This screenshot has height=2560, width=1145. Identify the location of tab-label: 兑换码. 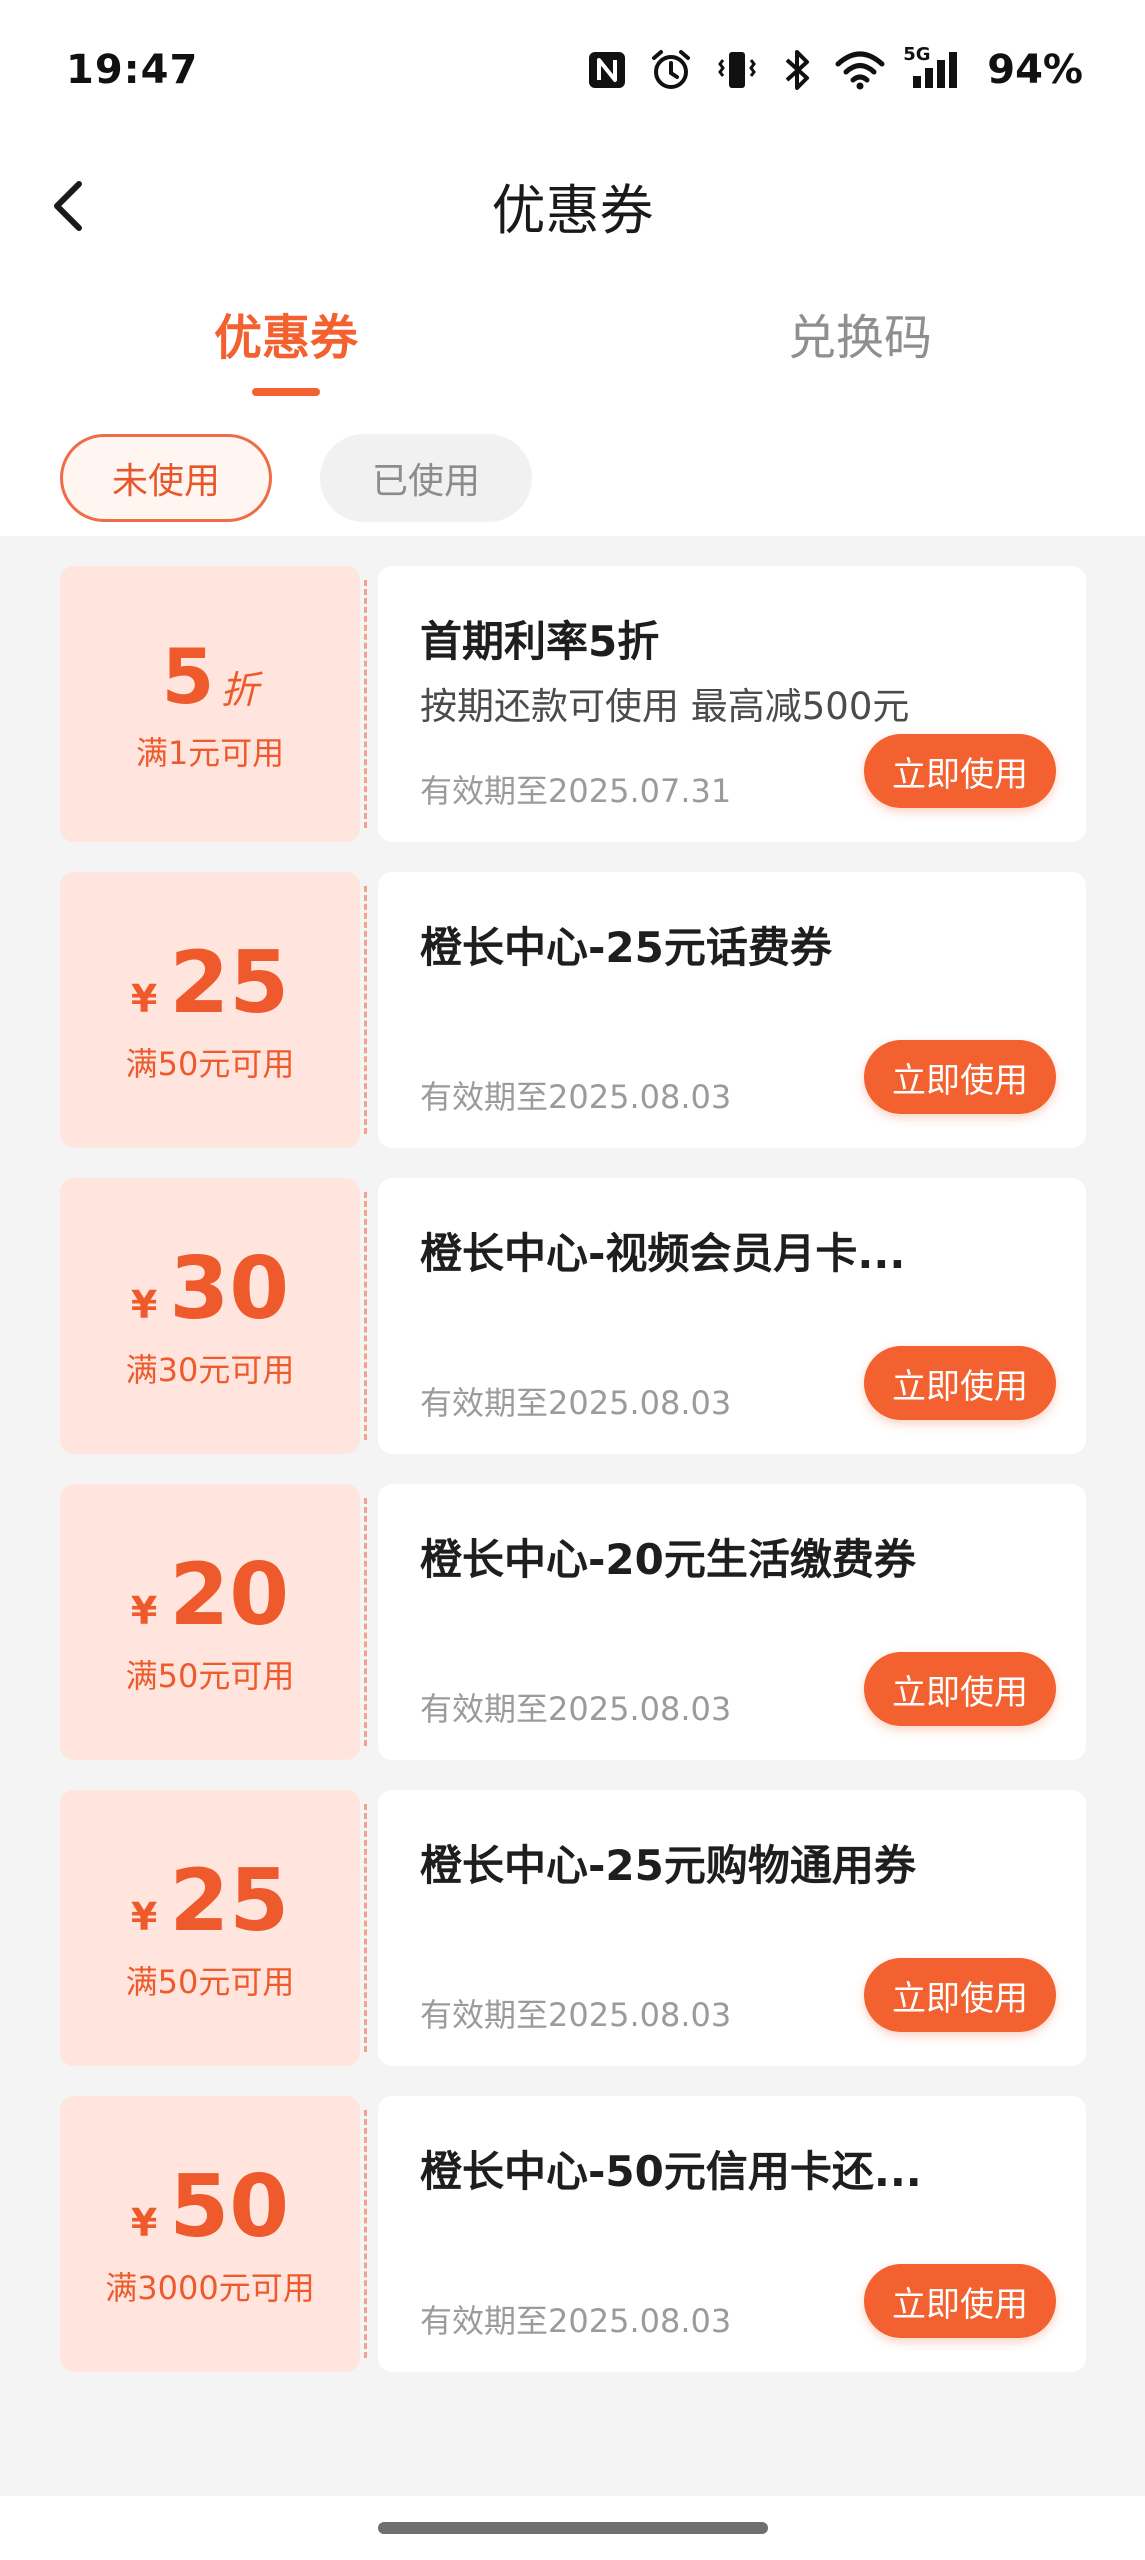
(859, 338).